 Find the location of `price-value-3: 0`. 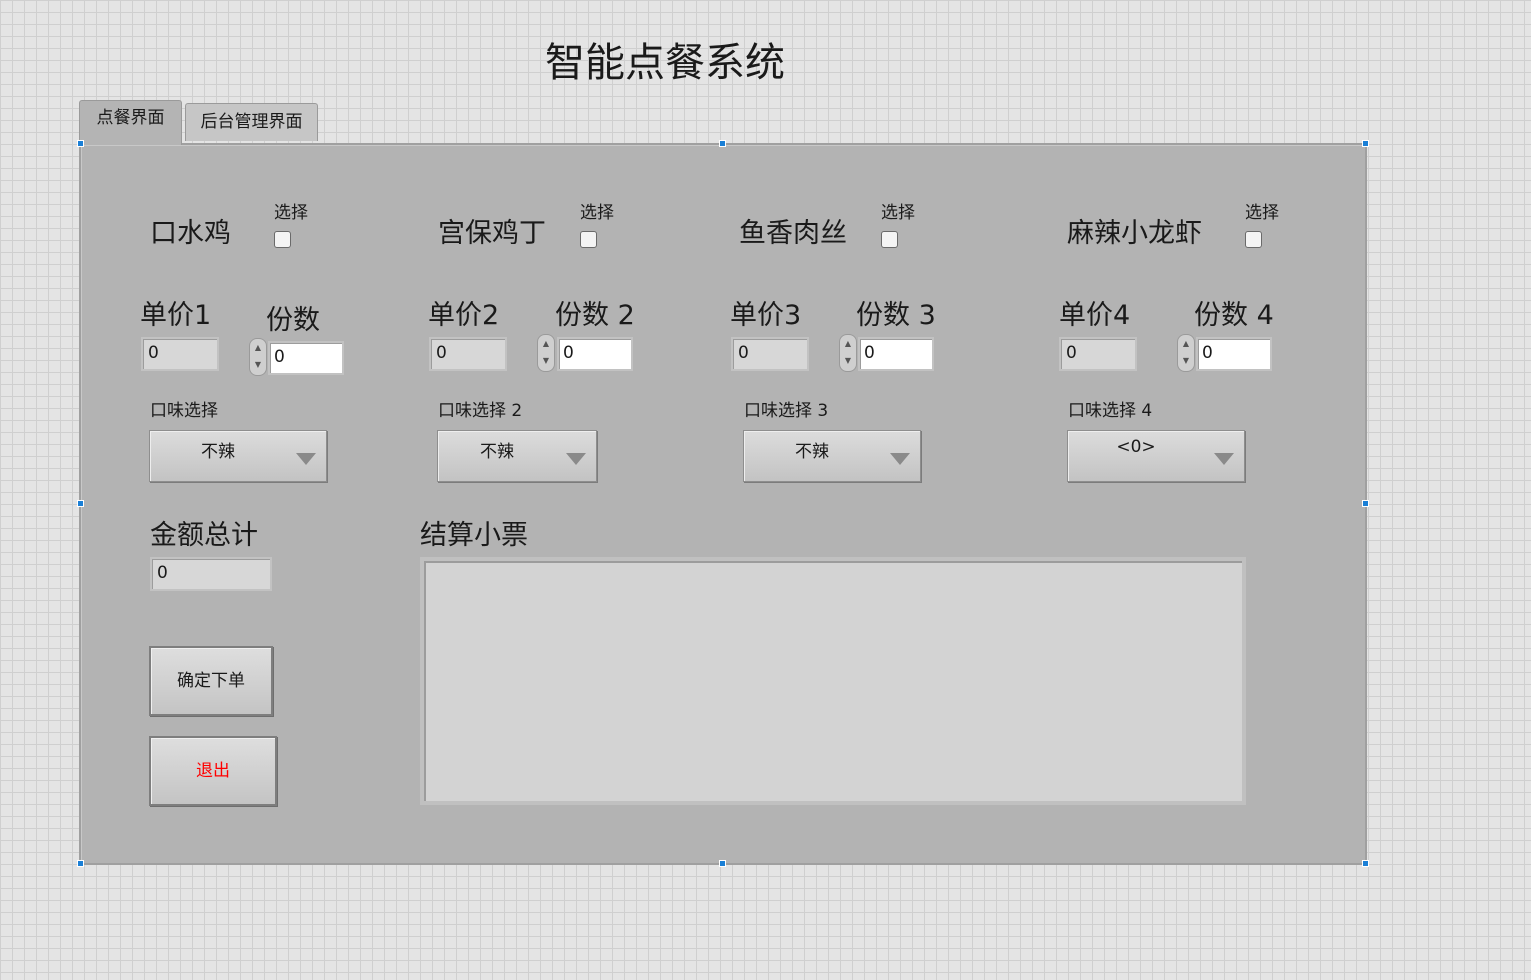

price-value-3: 0 is located at coordinates (770, 354).